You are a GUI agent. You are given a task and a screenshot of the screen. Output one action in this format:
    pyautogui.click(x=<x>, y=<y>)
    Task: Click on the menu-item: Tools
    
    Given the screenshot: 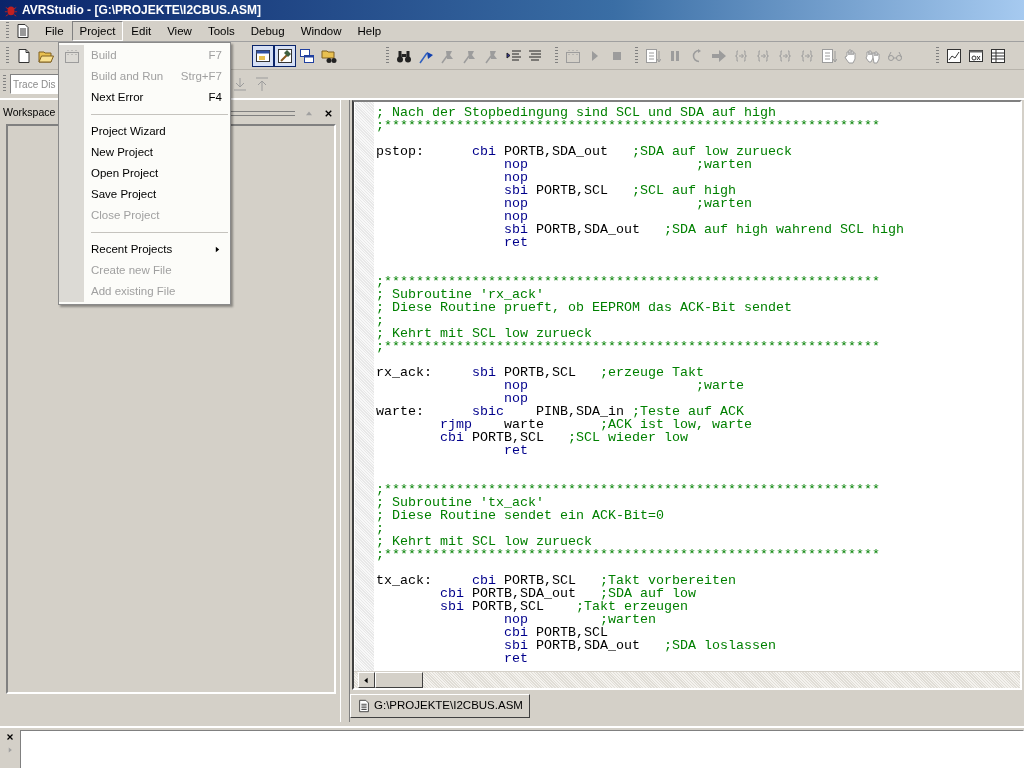 What is the action you would take?
    pyautogui.click(x=221, y=31)
    